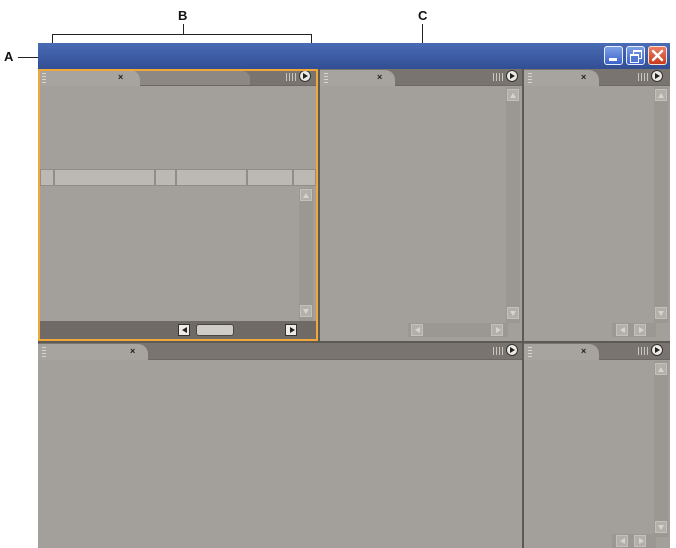 This screenshot has height=548, width=676. Describe the element at coordinates (597, 205) in the screenshot. I see `panel-top-right: ×` at that location.